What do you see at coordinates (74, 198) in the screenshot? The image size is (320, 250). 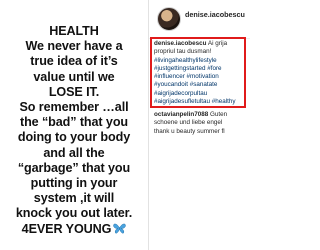 I see `quote-line: system ,it will` at bounding box center [74, 198].